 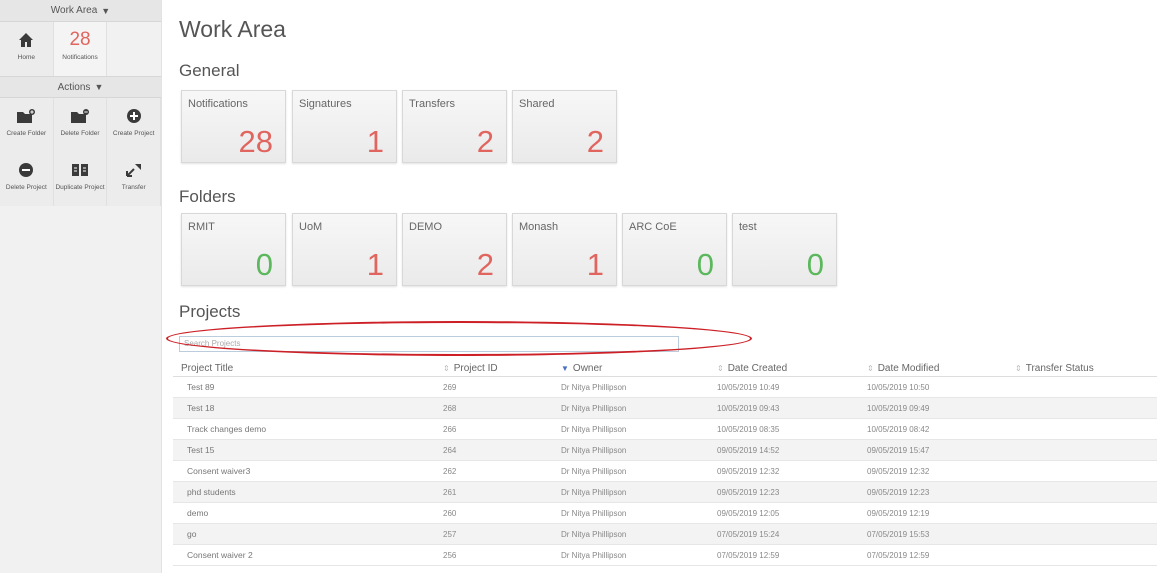 What do you see at coordinates (80, 179) in the screenshot?
I see `duplicate-project-button: Duplicate Project` at bounding box center [80, 179].